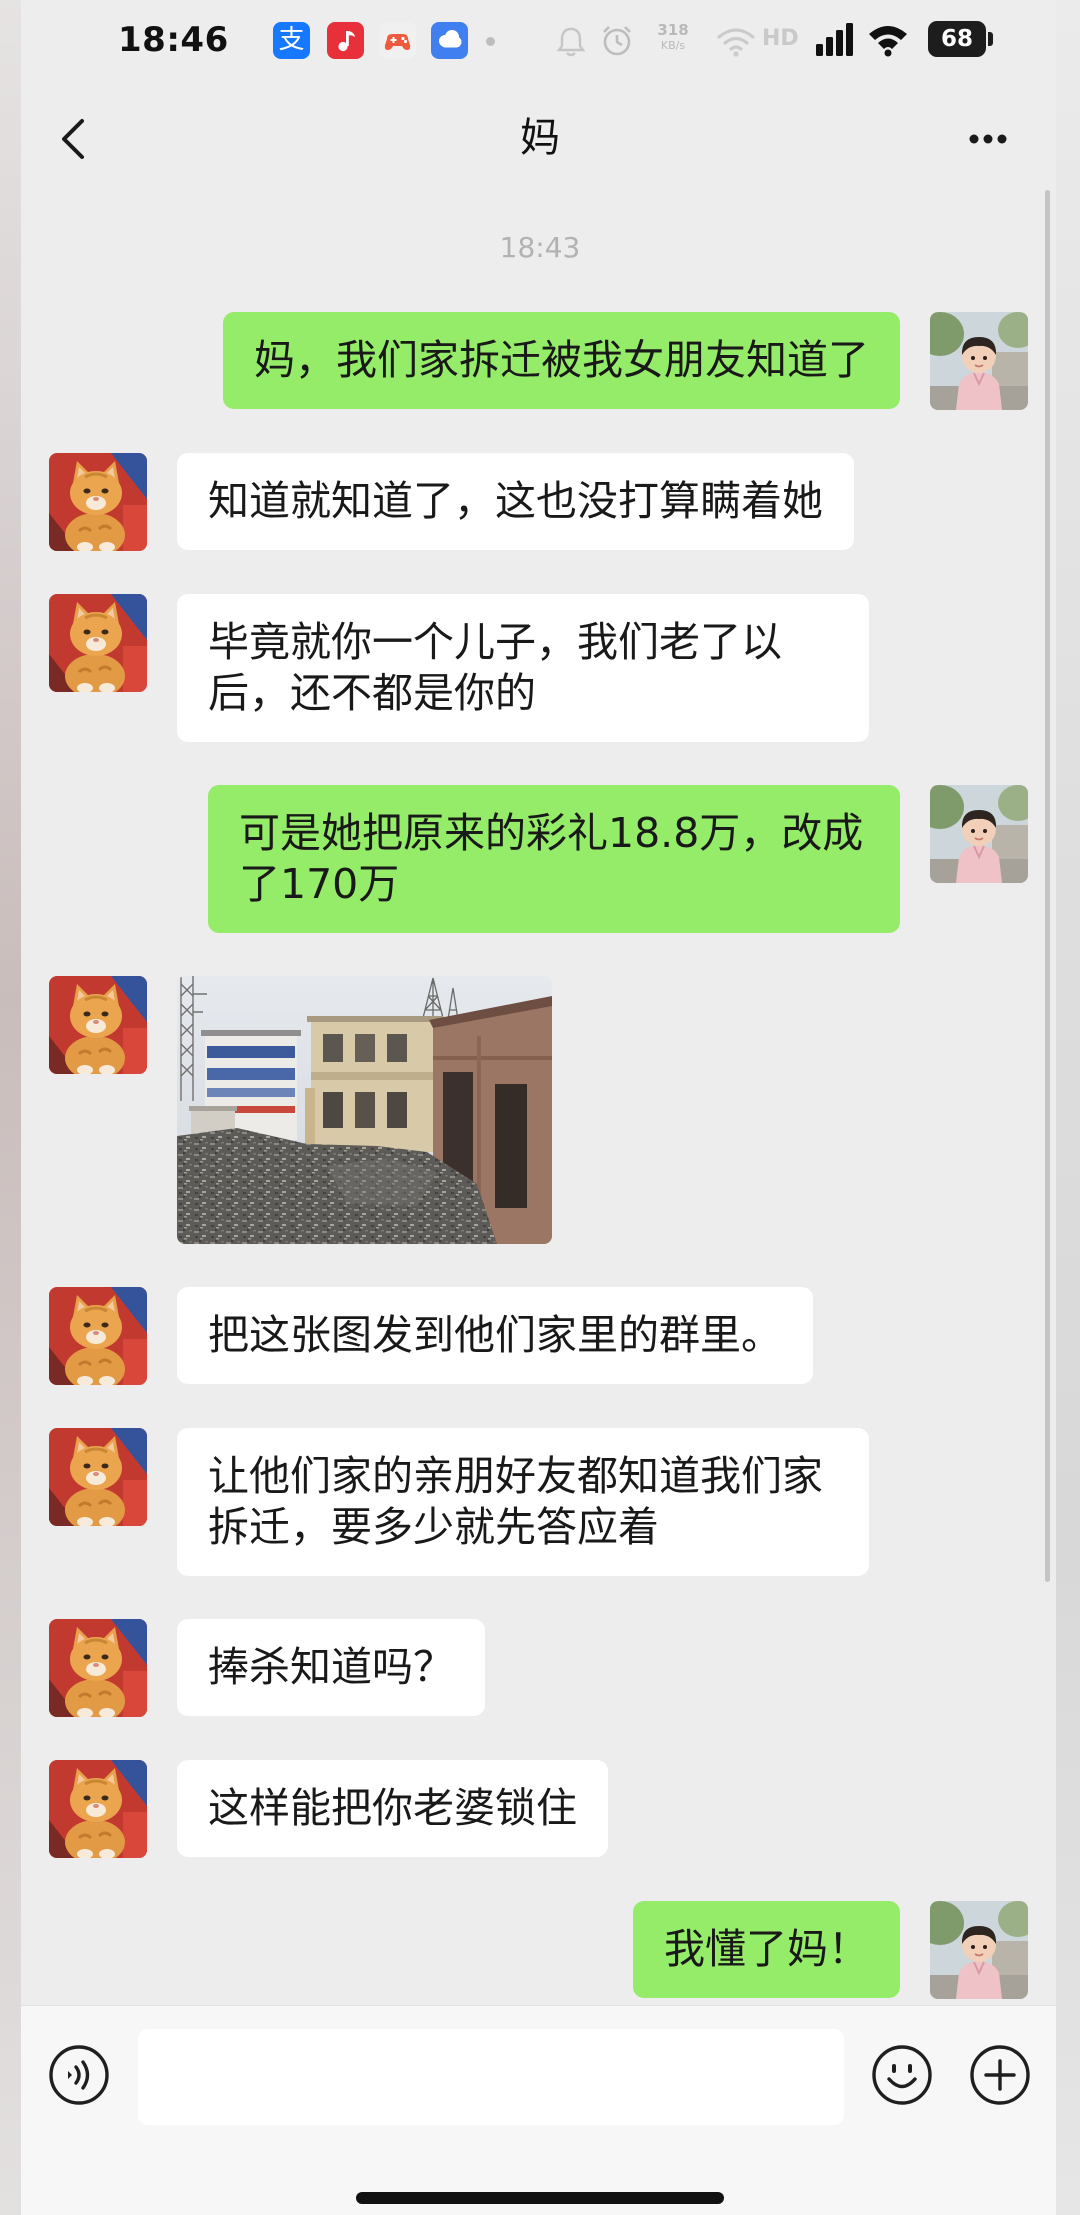 The image size is (1080, 2215). I want to click on alarm-icon, so click(617, 41).